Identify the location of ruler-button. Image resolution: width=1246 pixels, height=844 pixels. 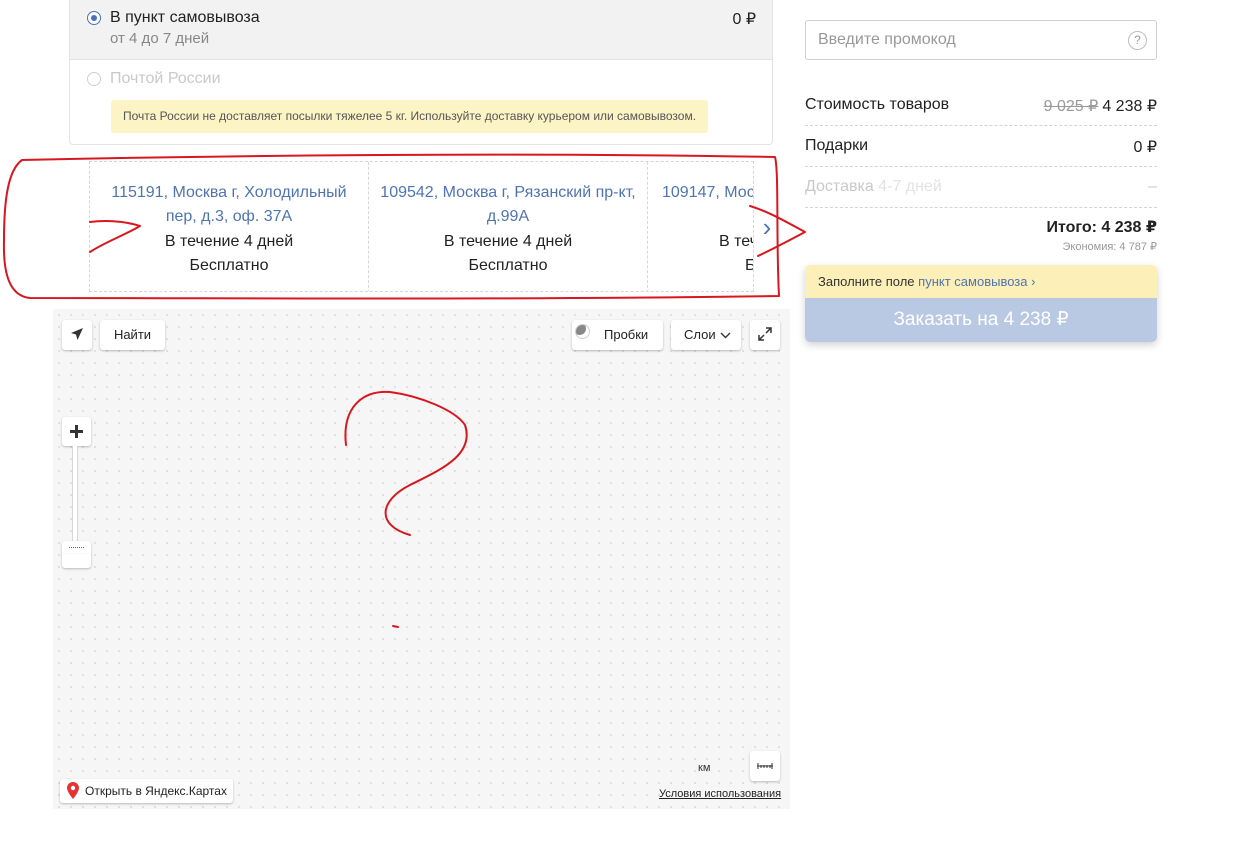
(765, 766).